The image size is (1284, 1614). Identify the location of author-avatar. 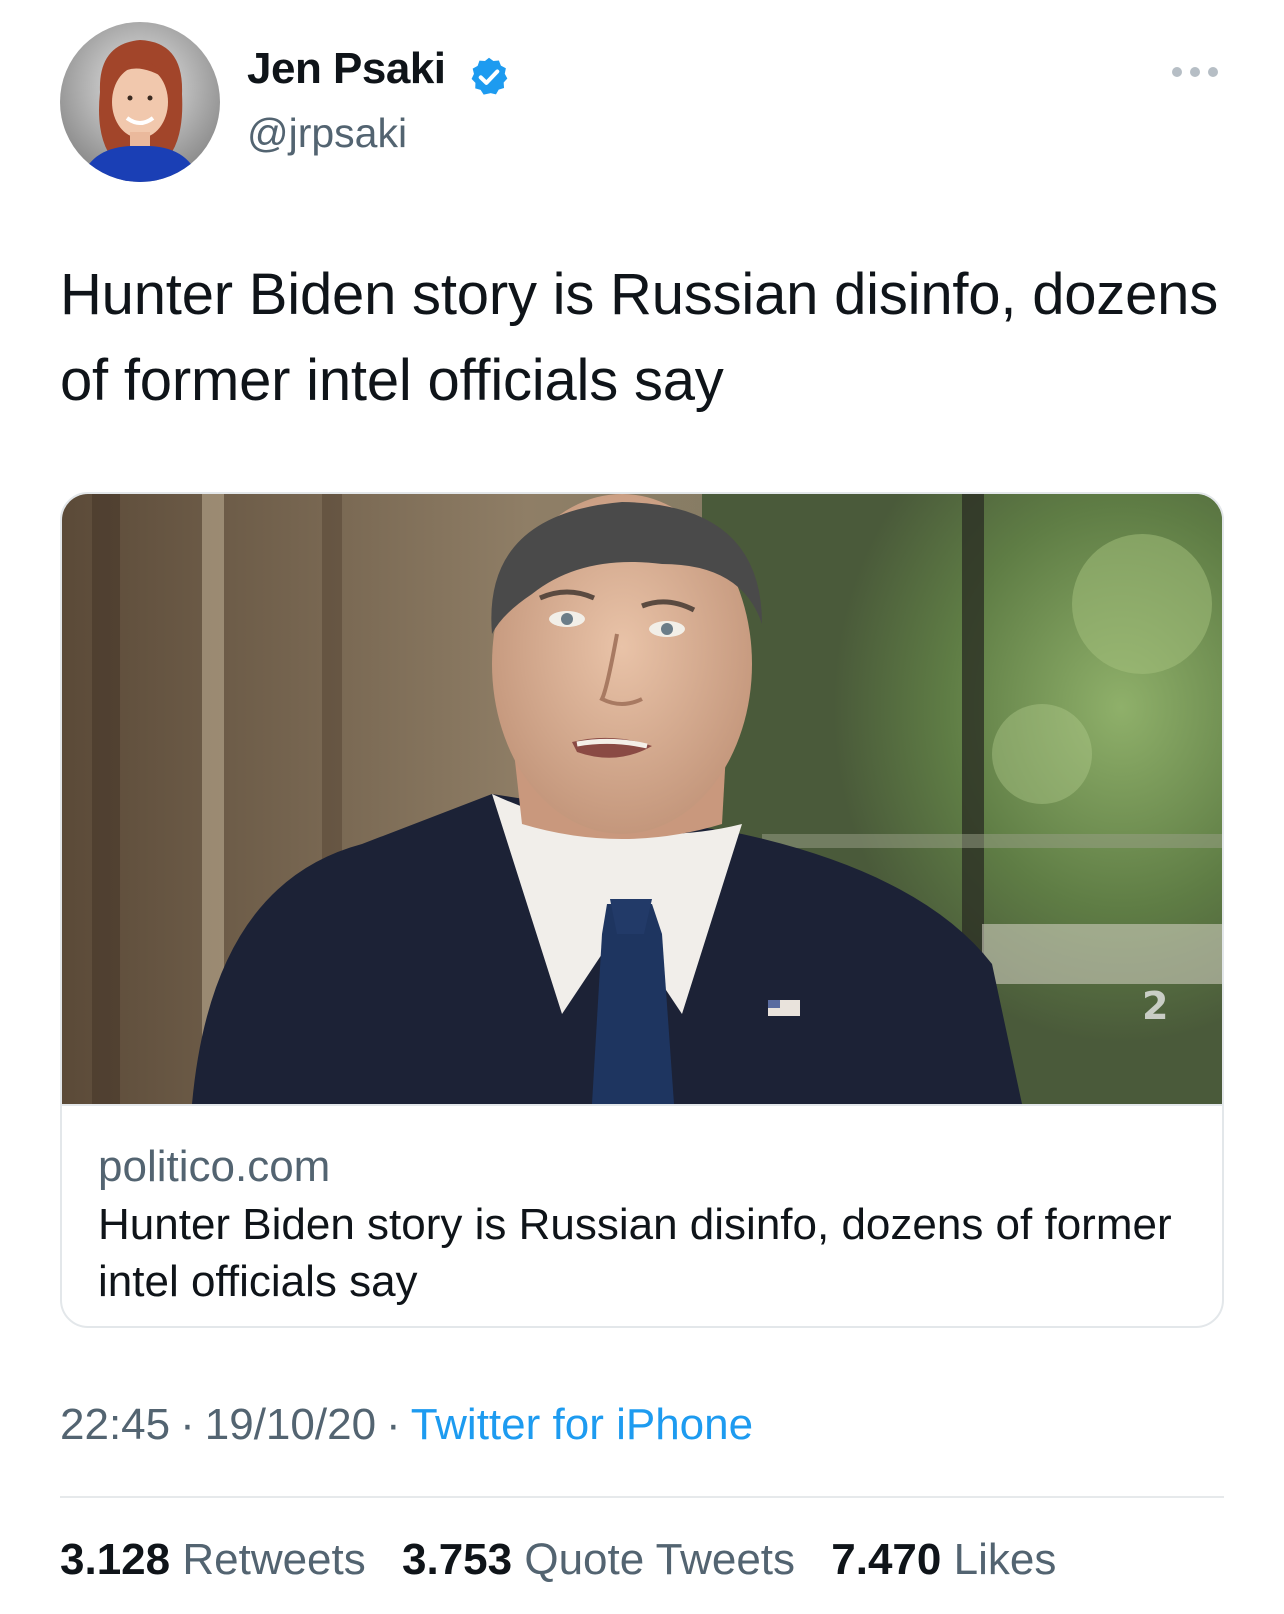
(140, 102).